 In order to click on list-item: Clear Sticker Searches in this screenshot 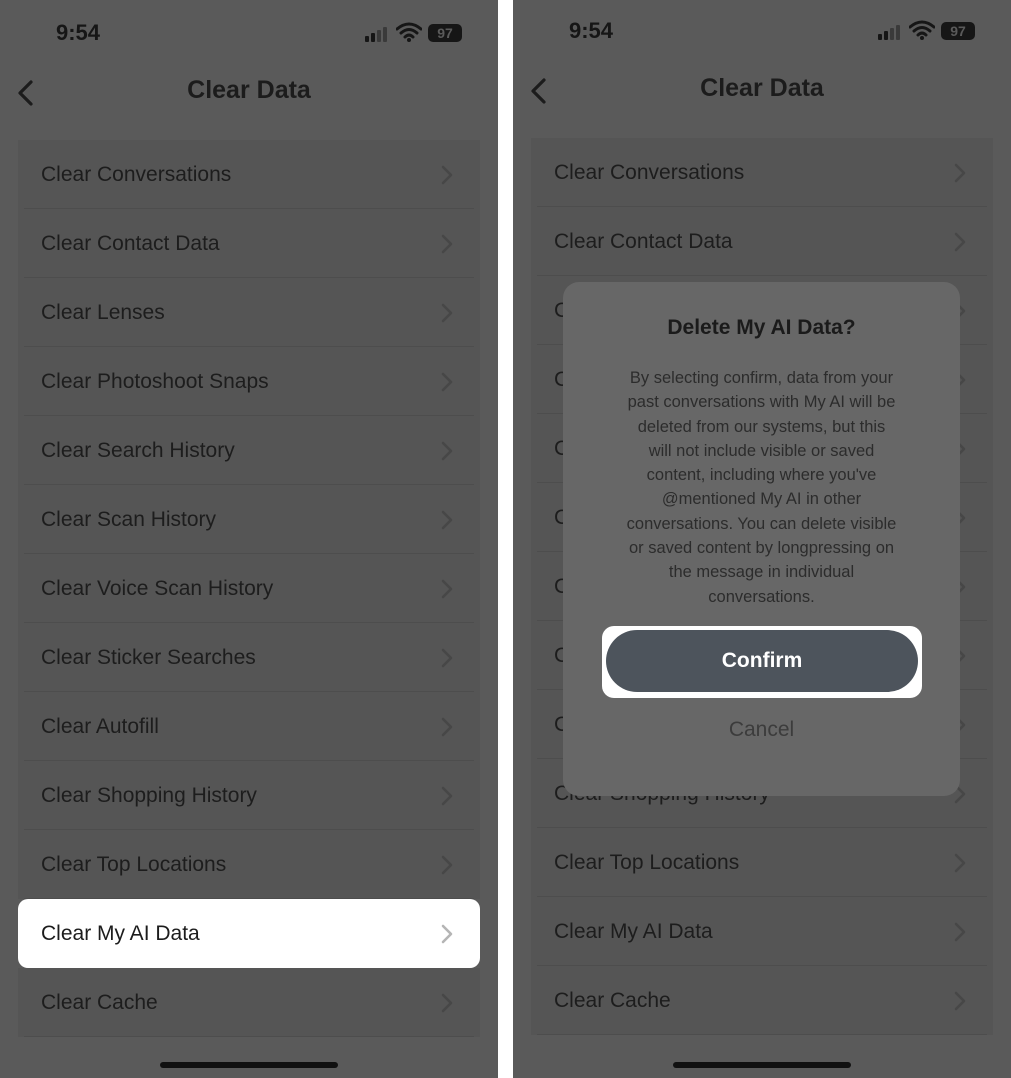, I will do `click(249, 657)`.